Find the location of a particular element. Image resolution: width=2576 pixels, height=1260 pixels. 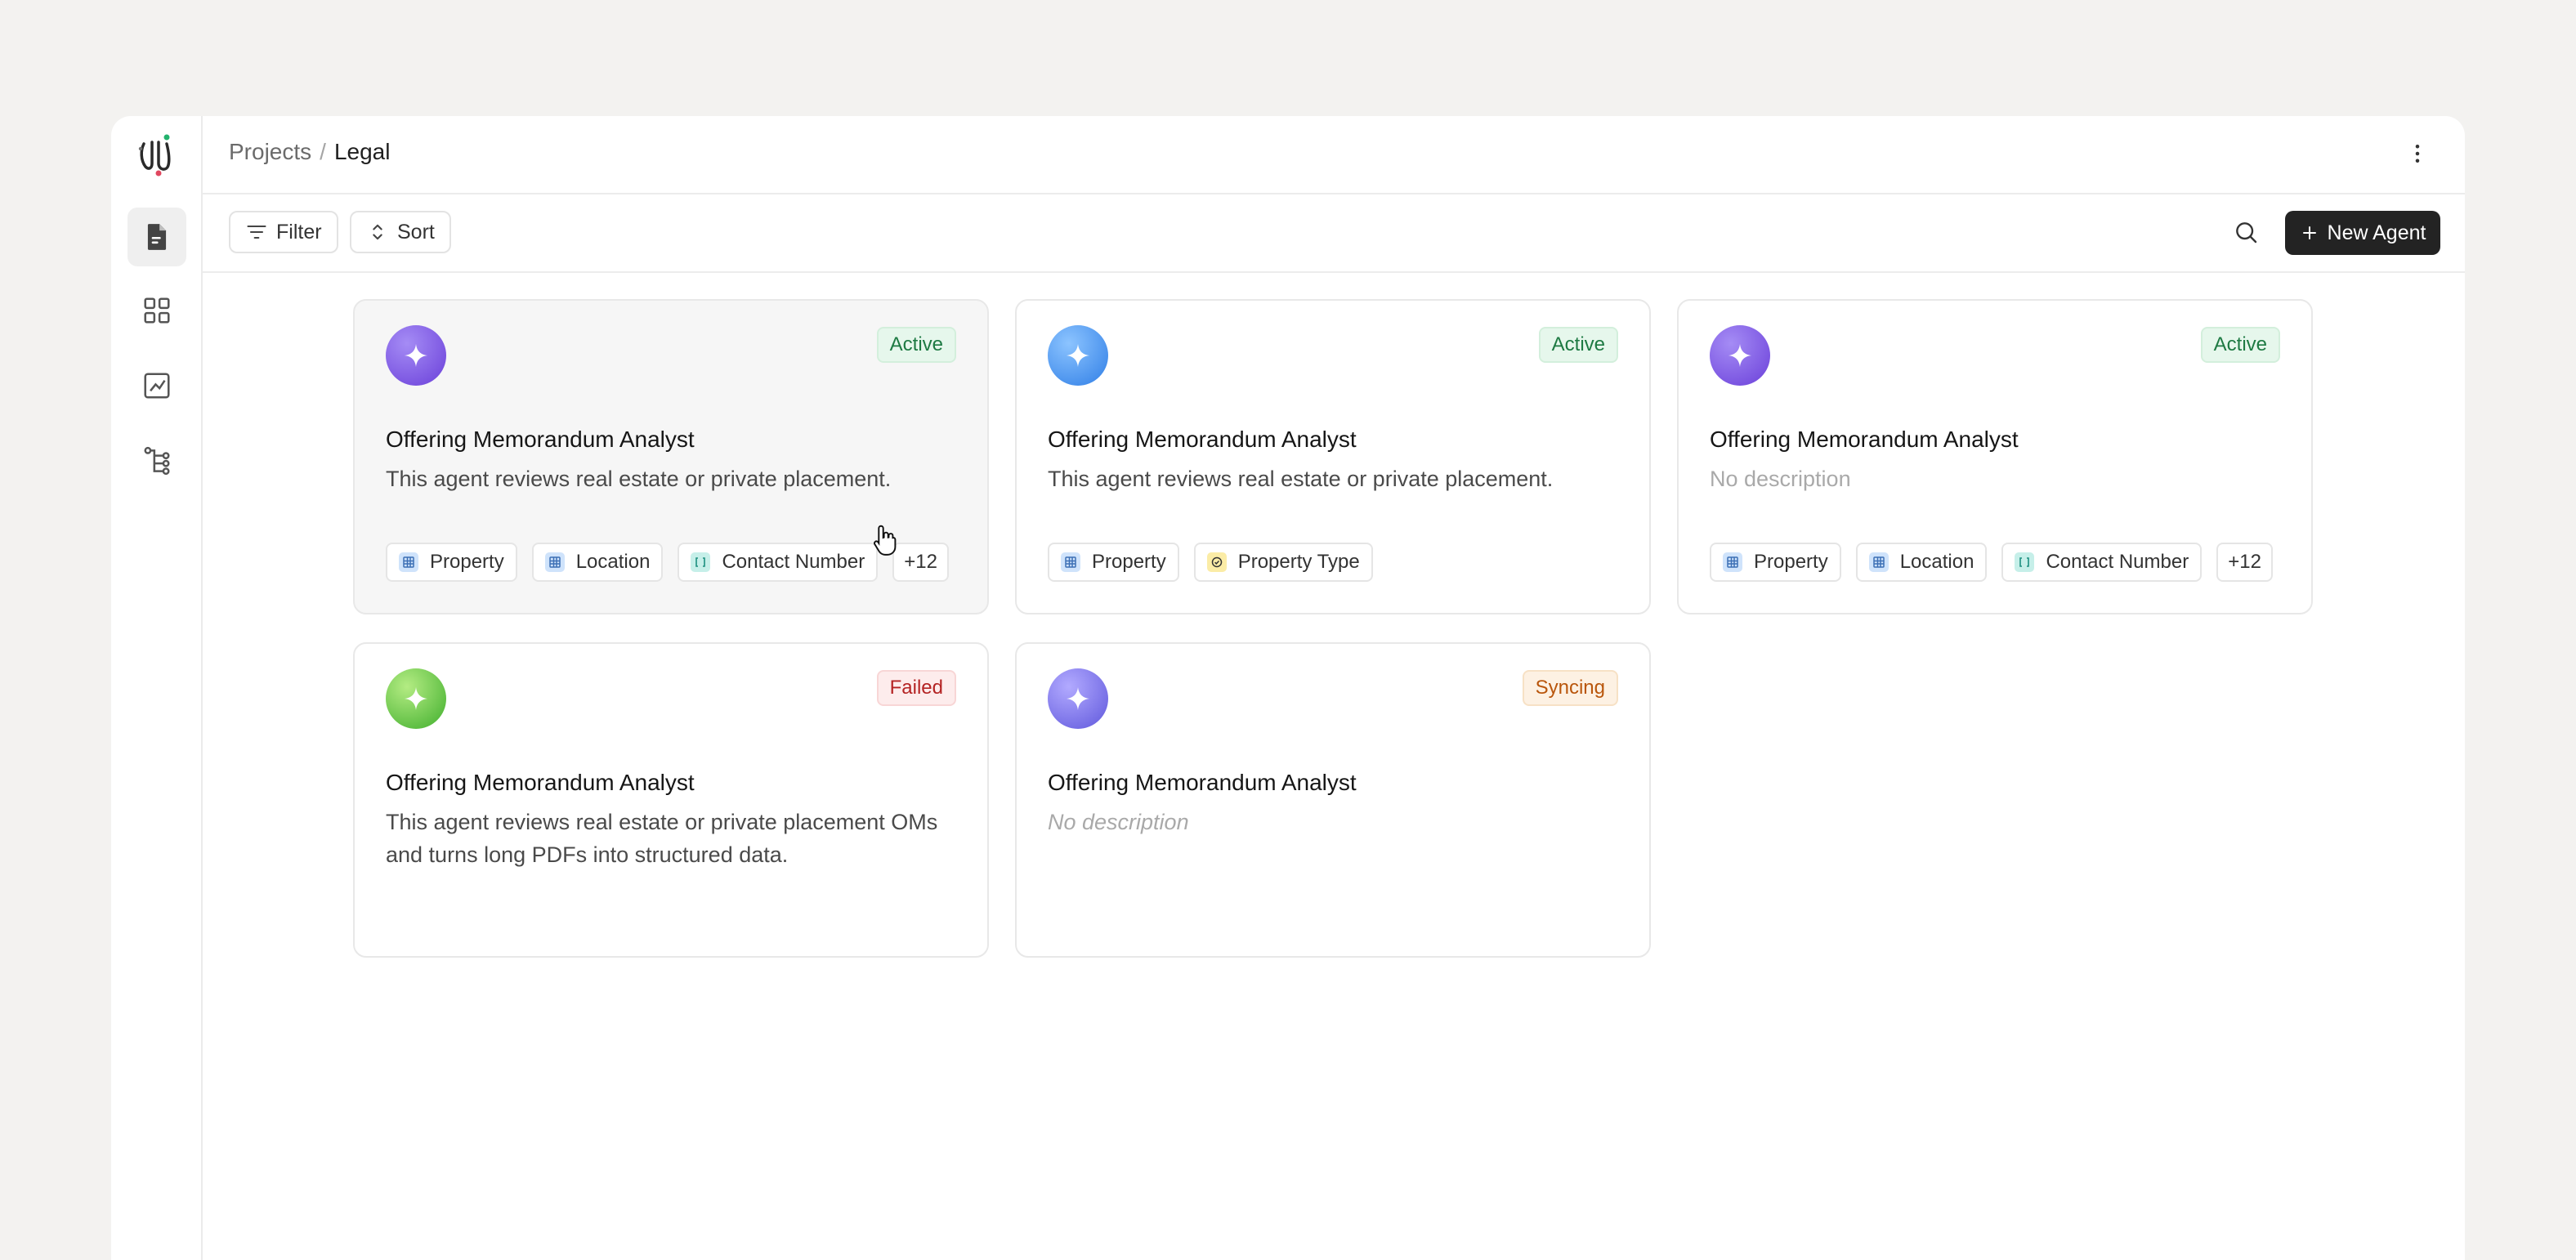

top-bar: Projects / Legal is located at coordinates (1334, 155).